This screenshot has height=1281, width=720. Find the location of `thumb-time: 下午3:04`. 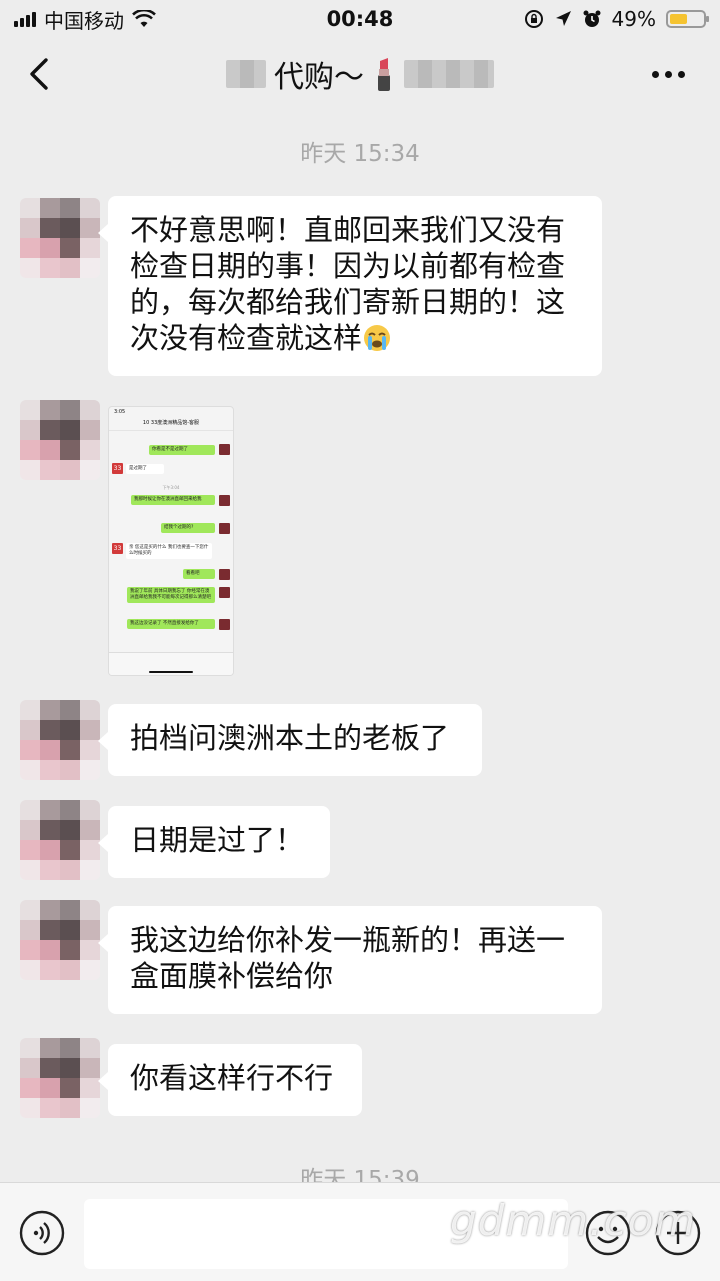

thumb-time: 下午3:04 is located at coordinates (171, 487).